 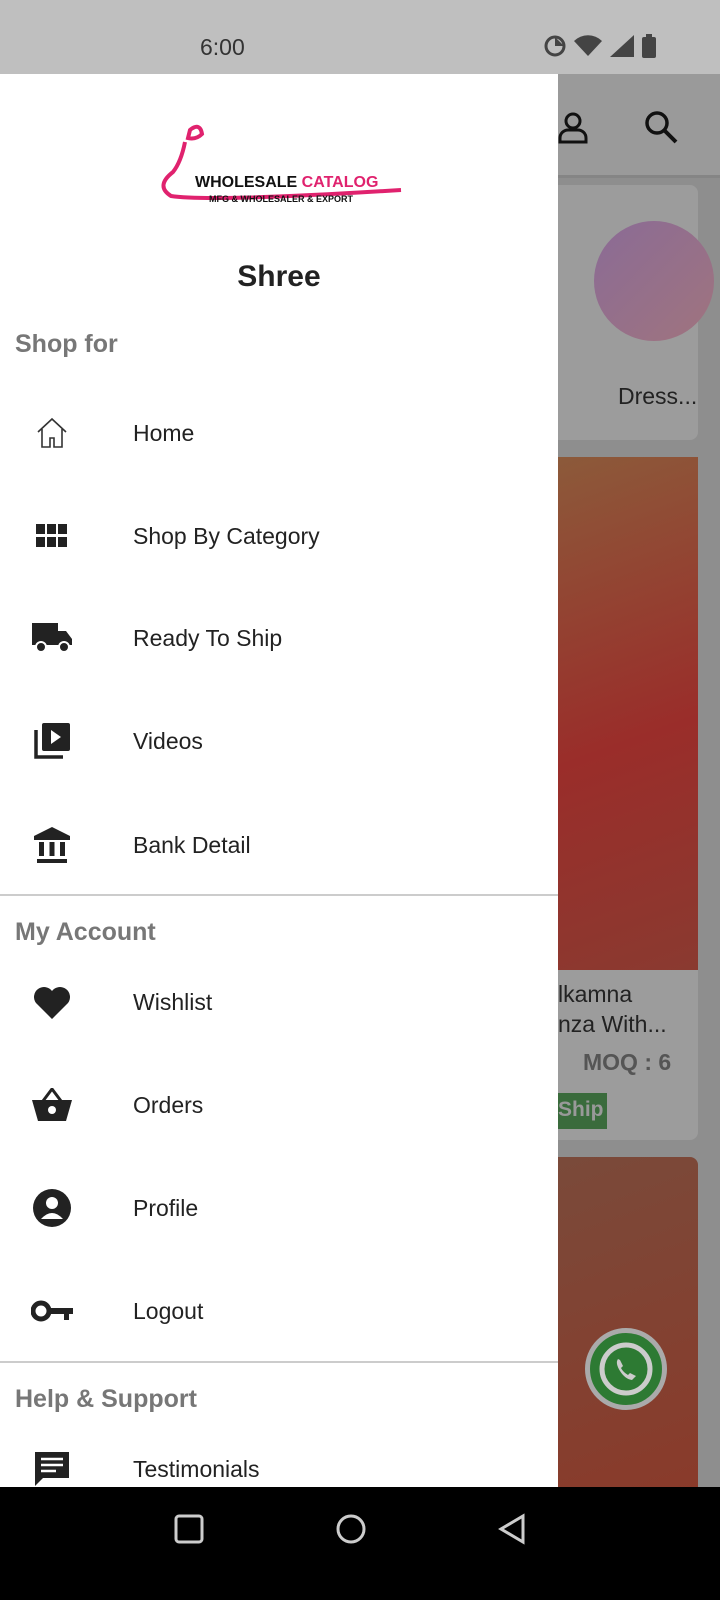 What do you see at coordinates (279, 741) in the screenshot?
I see `menu-item-videos: Videos` at bounding box center [279, 741].